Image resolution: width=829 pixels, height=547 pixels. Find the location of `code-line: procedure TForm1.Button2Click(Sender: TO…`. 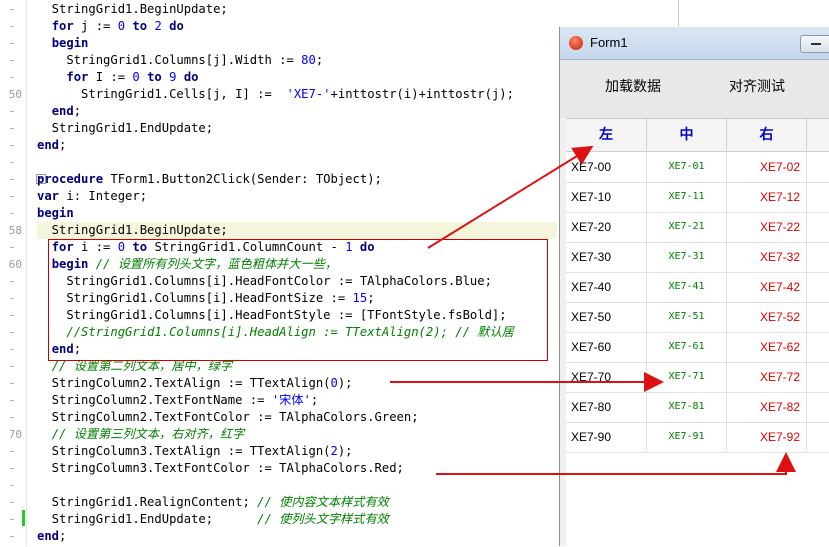

code-line: procedure TForm1.Button2Click(Sender: TO… is located at coordinates (297, 179).